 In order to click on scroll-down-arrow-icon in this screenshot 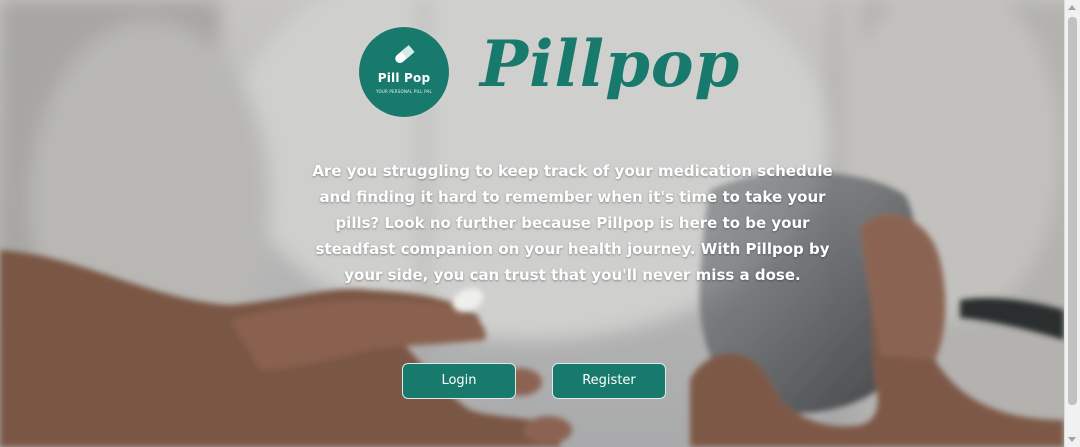, I will do `click(1072, 439)`.